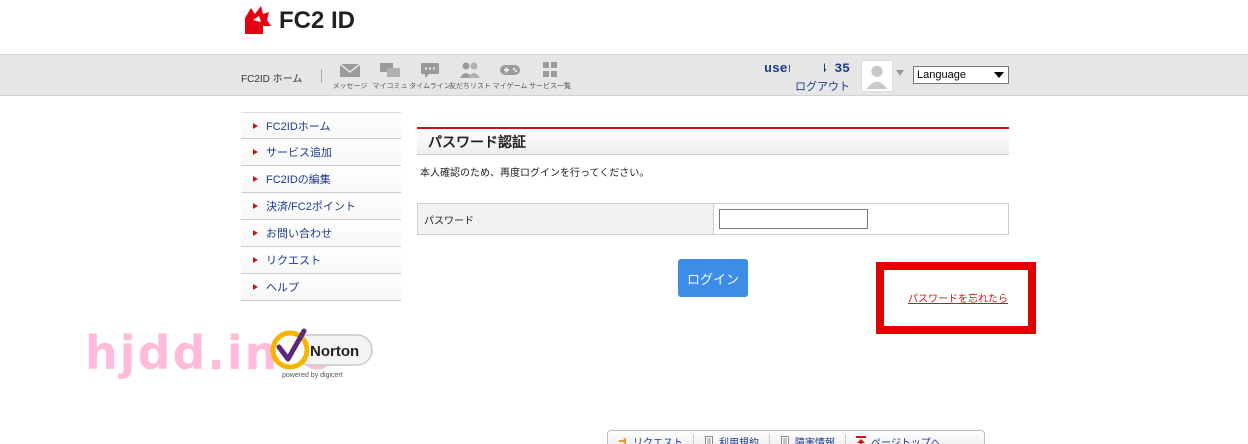 The width and height of the screenshot is (1248, 444). Describe the element at coordinates (470, 70) in the screenshot. I see `friends-icon` at that location.